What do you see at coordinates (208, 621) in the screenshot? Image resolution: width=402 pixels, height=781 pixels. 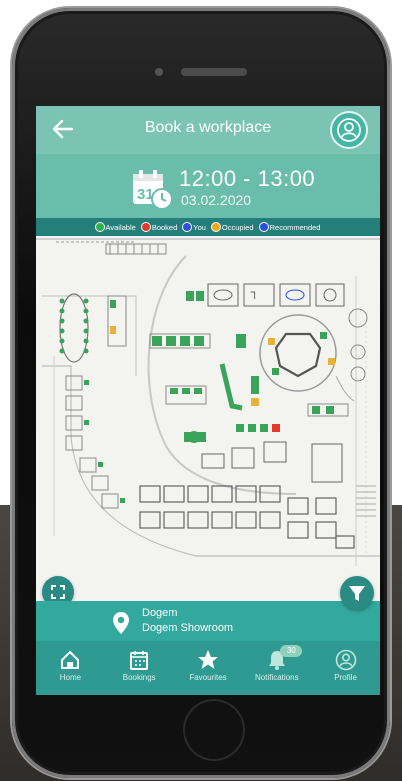 I see `location-bar: Dogem Dogem Showroom` at bounding box center [208, 621].